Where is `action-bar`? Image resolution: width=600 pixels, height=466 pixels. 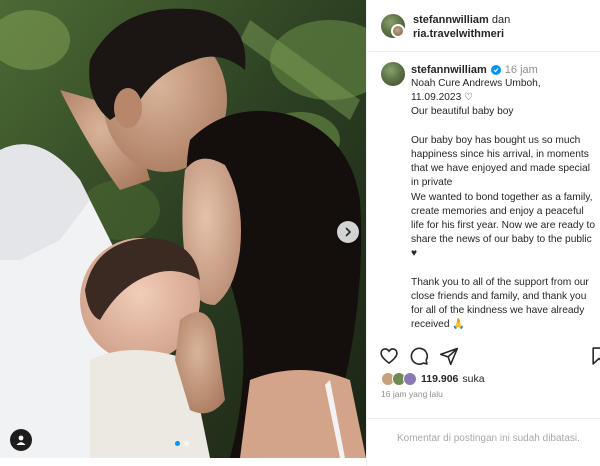
action-bar is located at coordinates (483, 355).